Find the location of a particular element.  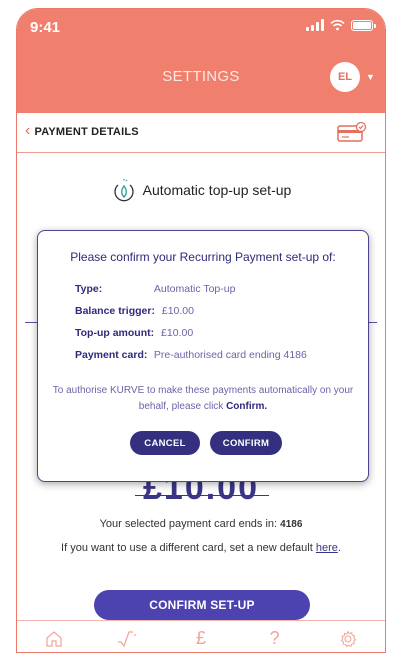

change-card-link: here is located at coordinates (327, 548).